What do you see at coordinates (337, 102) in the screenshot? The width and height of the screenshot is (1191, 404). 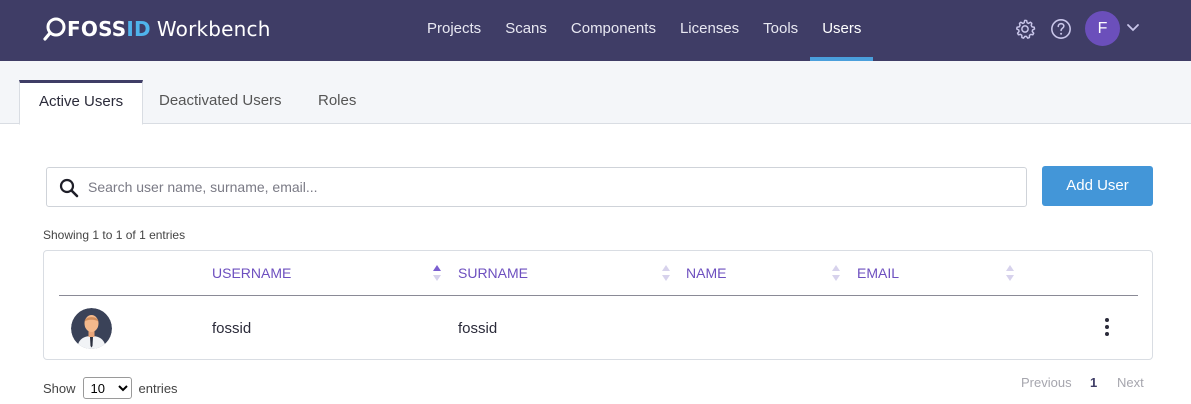 I see `tab-roles: Roles` at bounding box center [337, 102].